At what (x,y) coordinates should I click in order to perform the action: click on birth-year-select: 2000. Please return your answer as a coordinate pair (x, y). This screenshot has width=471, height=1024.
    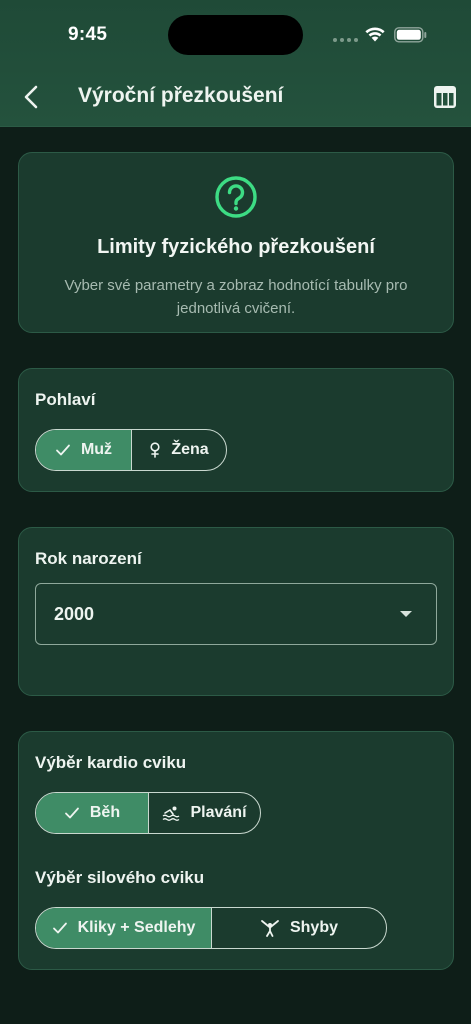
    Looking at the image, I should click on (236, 614).